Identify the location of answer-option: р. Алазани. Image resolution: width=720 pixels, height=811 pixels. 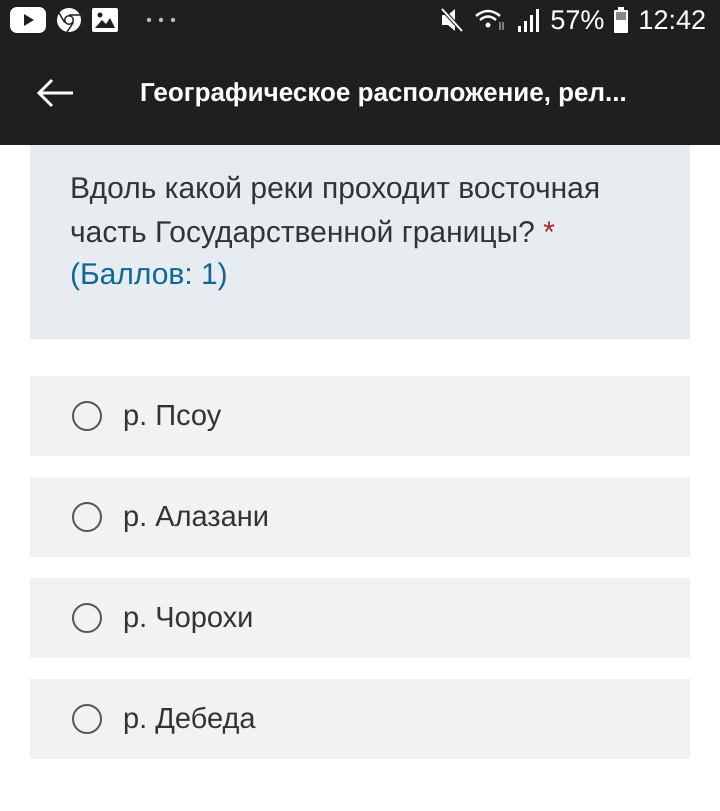
(360, 517).